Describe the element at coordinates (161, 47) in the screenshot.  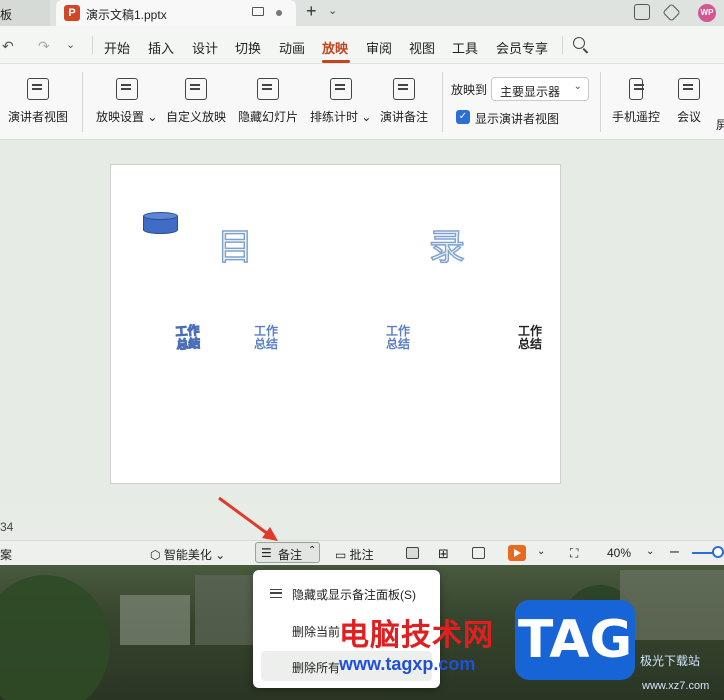
I see `menu-insert: 插入` at that location.